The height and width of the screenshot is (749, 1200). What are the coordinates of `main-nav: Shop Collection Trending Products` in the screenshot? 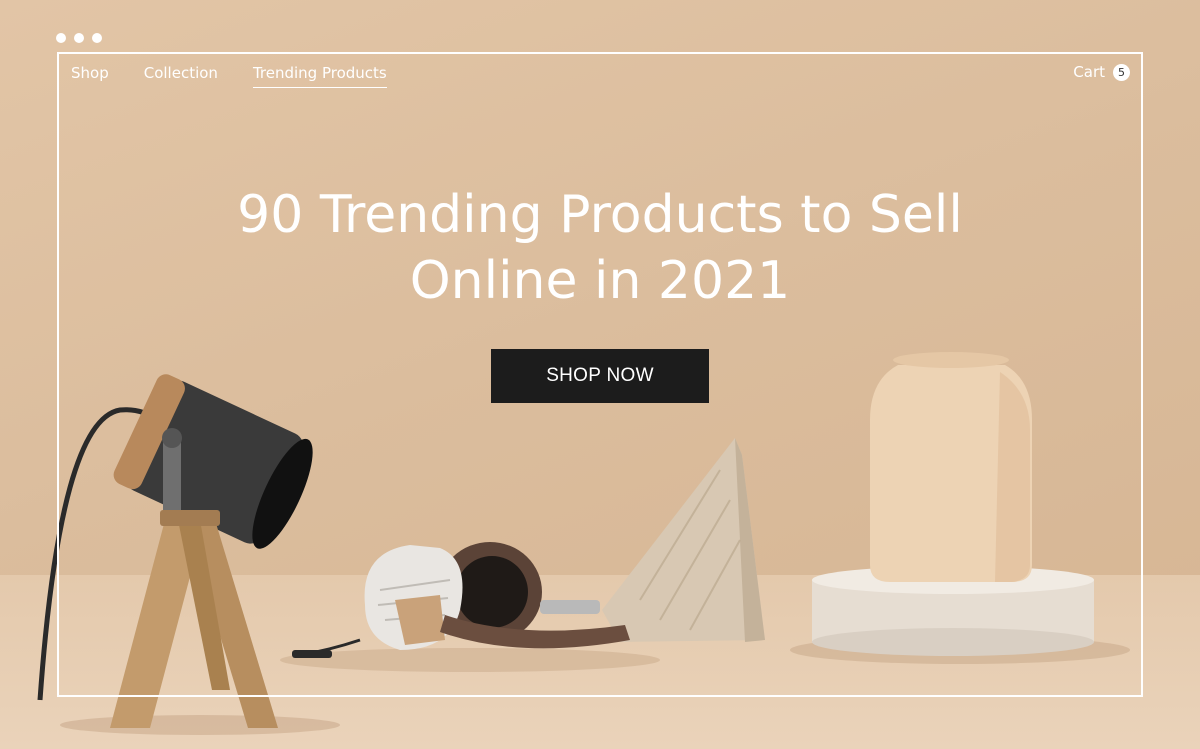 It's located at (229, 75).